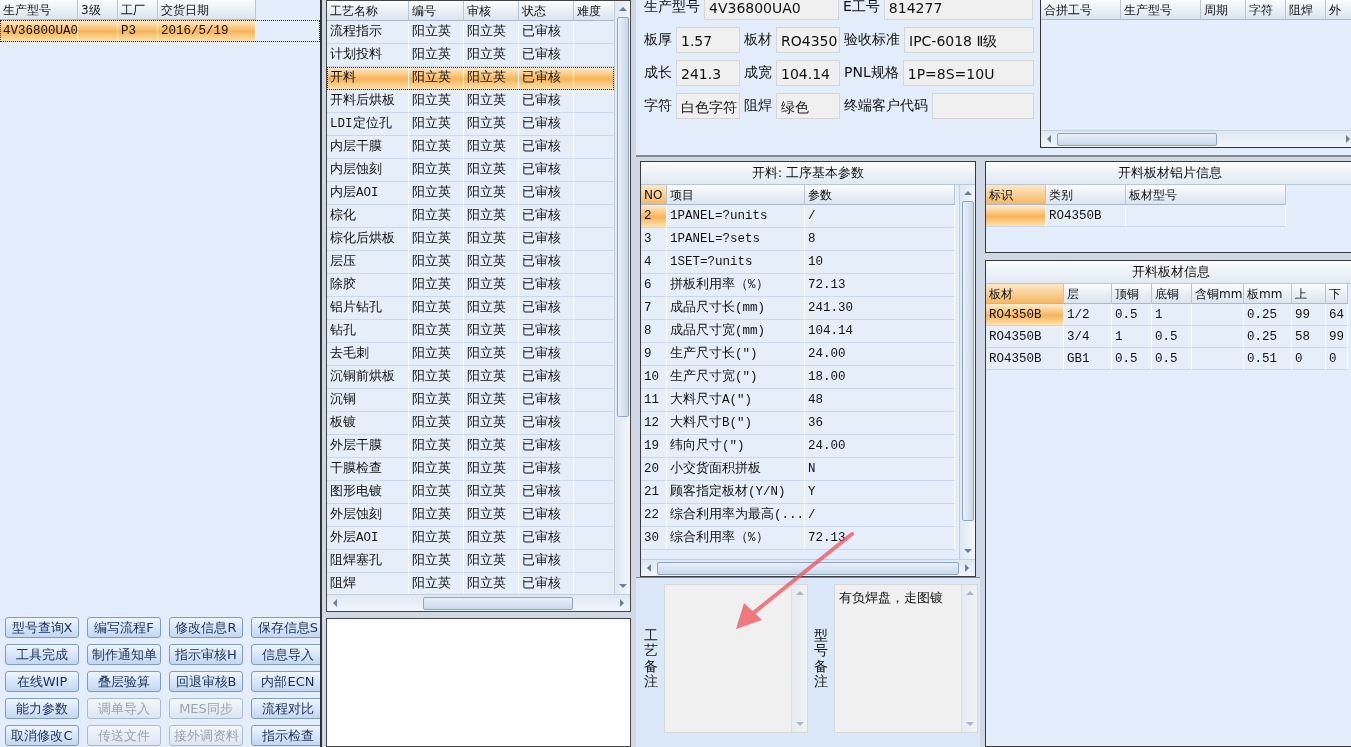 The width and height of the screenshot is (1351, 747). I want to click on column-header: 外, so click(1338, 10).